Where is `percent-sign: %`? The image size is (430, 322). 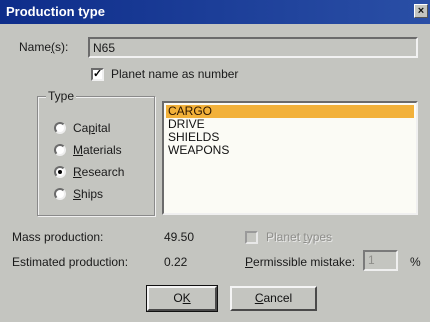
percent-sign: % is located at coordinates (415, 262).